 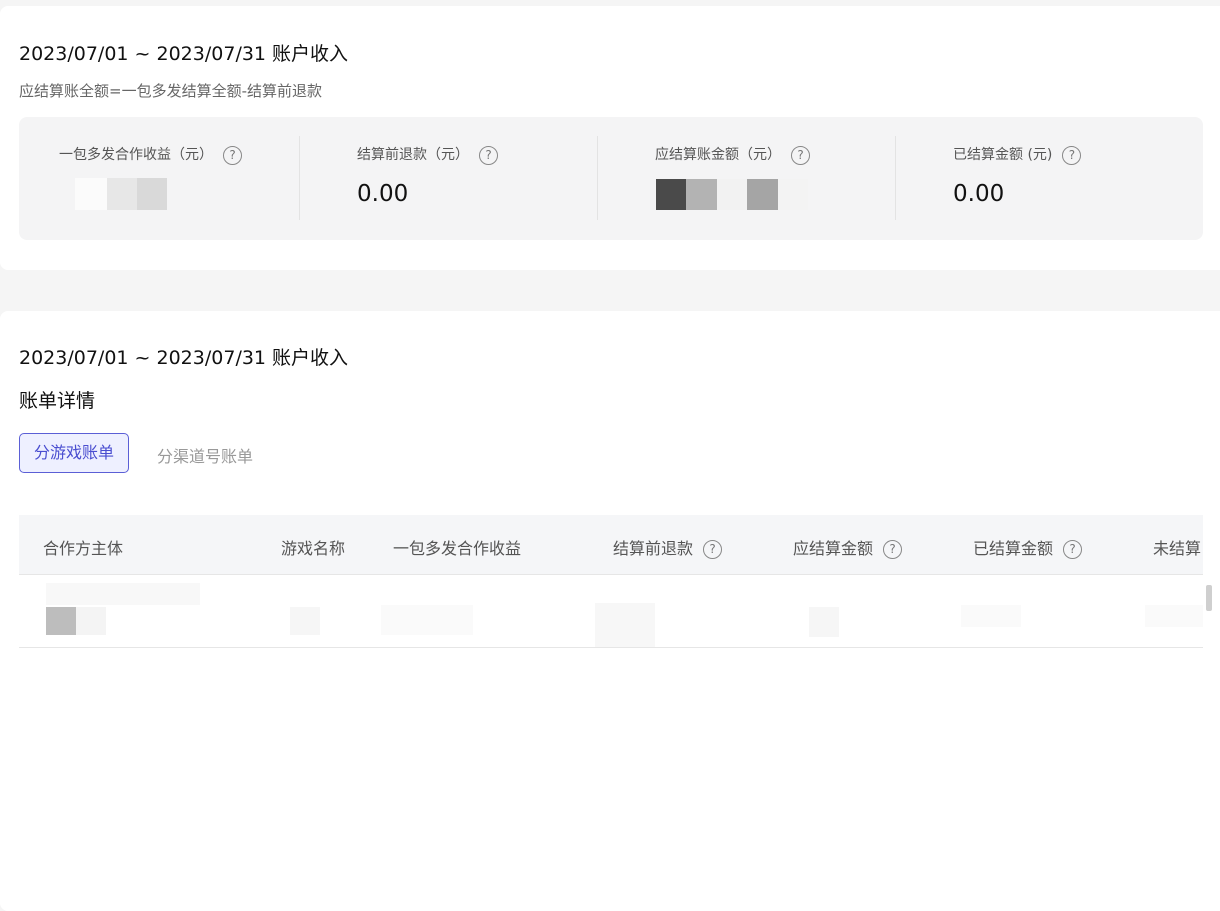 I want to click on column-cooperation-income: 一包多发合作收益, so click(x=457, y=548).